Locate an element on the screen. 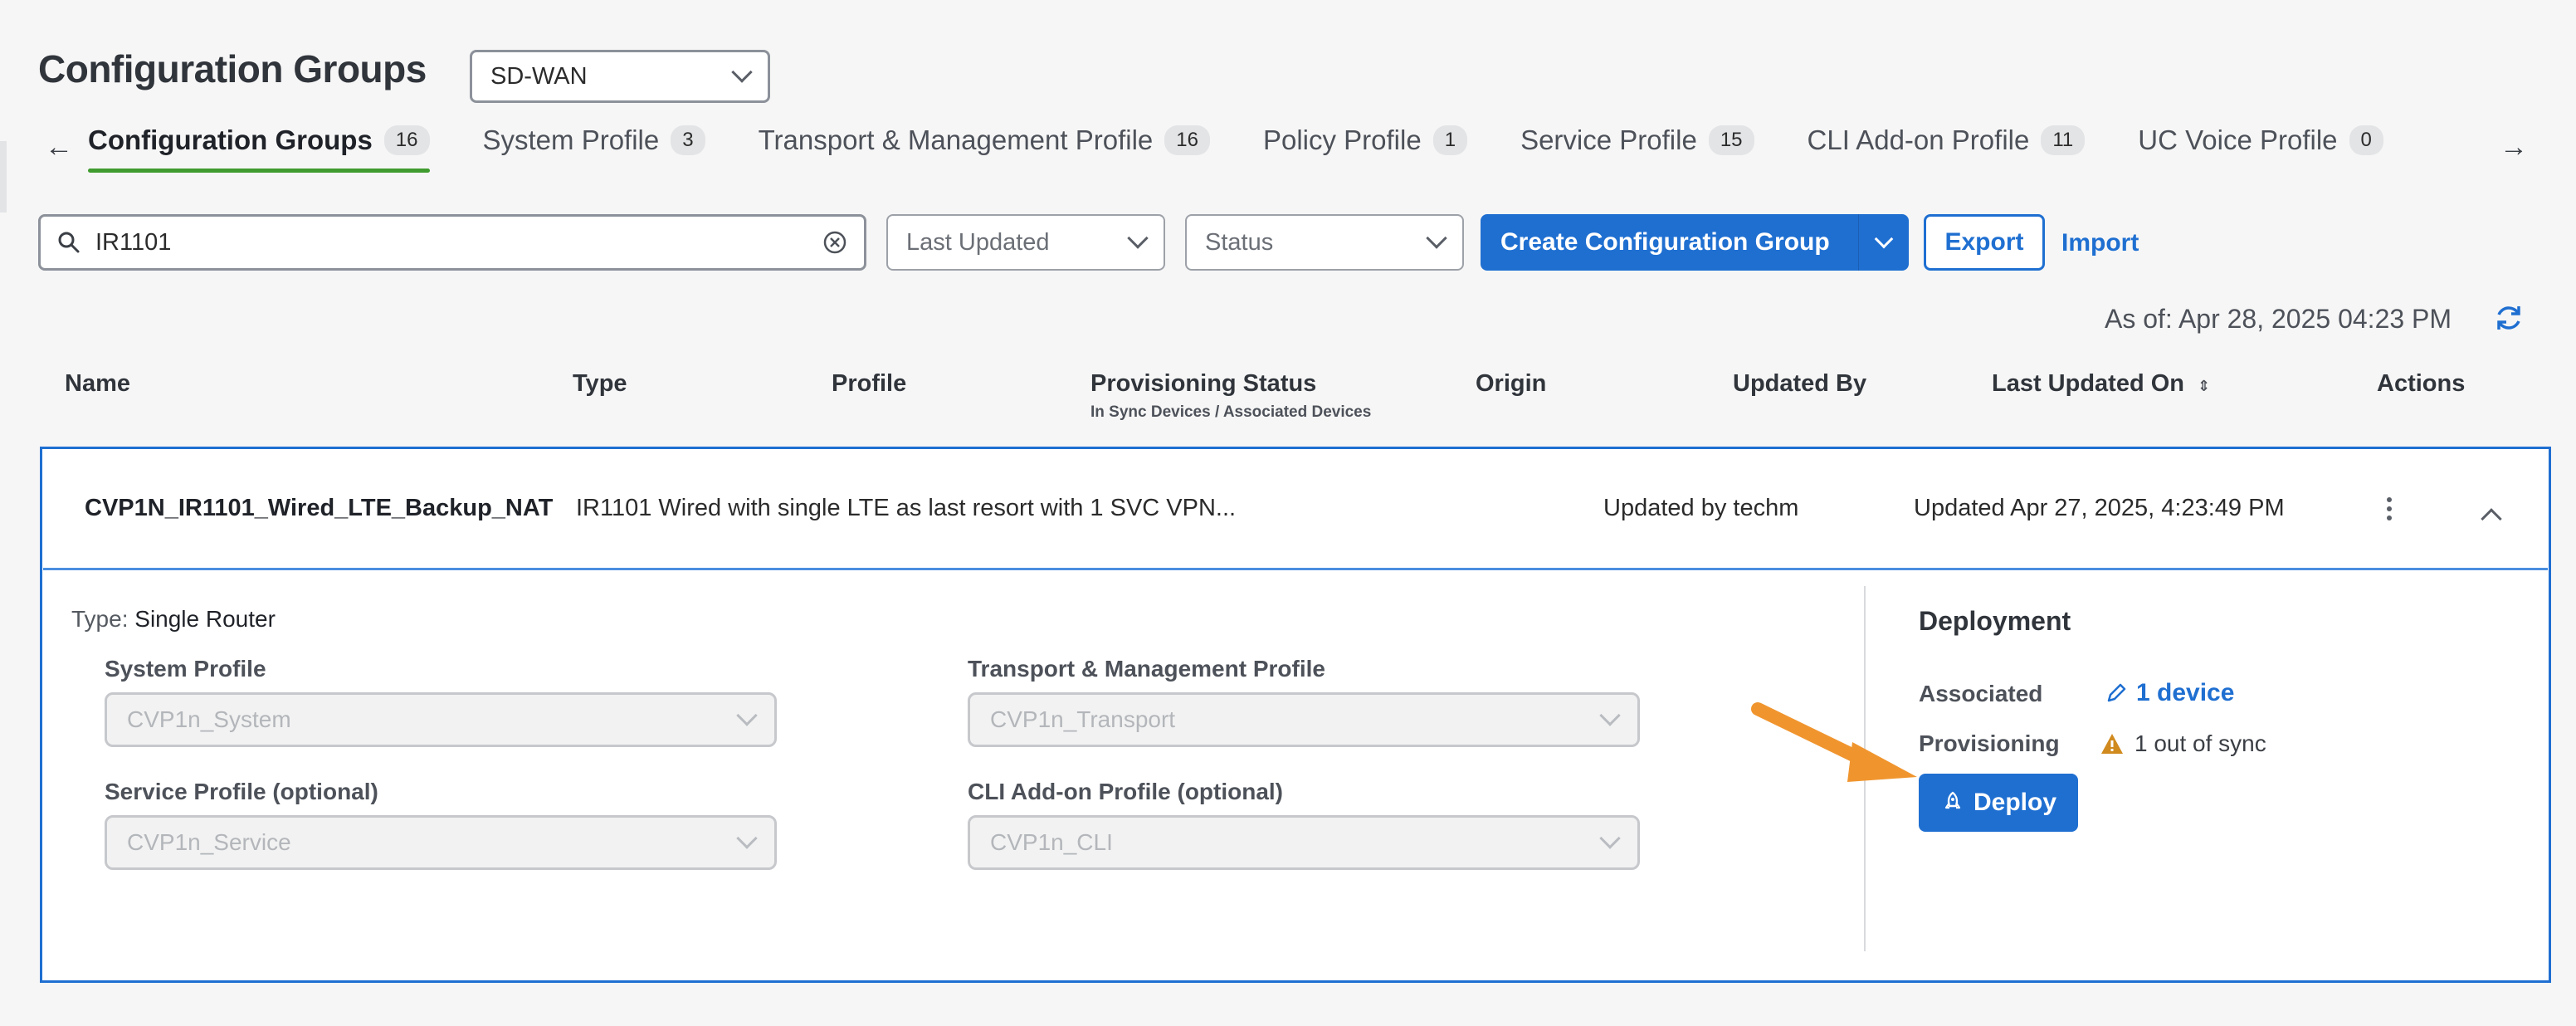 This screenshot has width=2576, height=1026. create-menu-toggle is located at coordinates (1884, 239).